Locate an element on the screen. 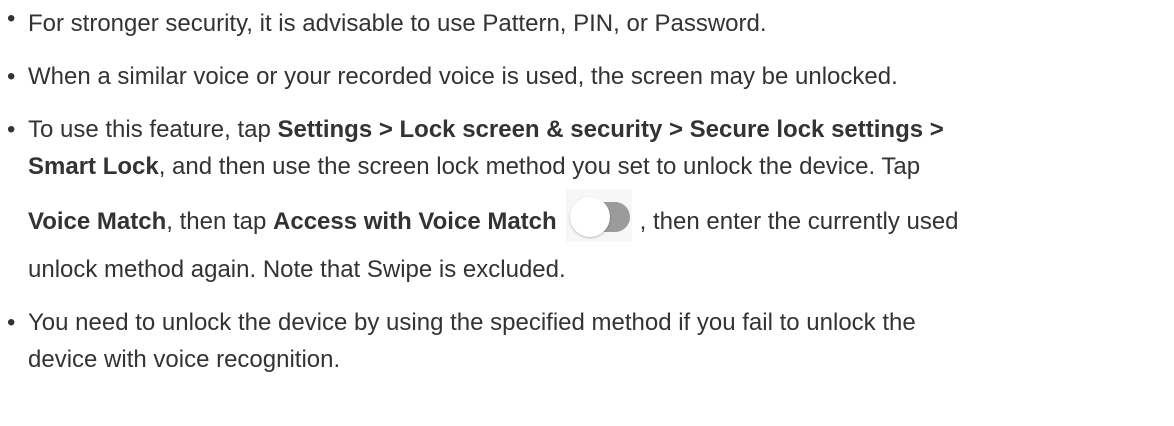 Image resolution: width=1174 pixels, height=426 pixels. toggle-knob is located at coordinates (589, 217).